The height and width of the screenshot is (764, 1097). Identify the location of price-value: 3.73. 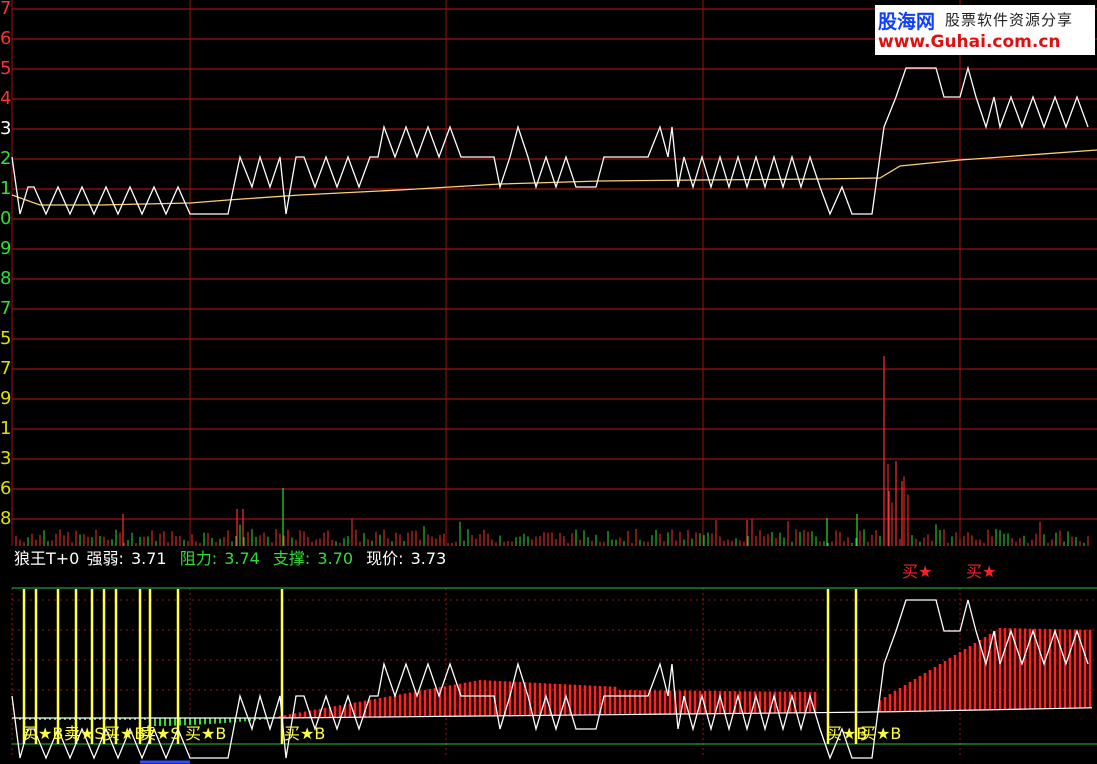
(428, 558).